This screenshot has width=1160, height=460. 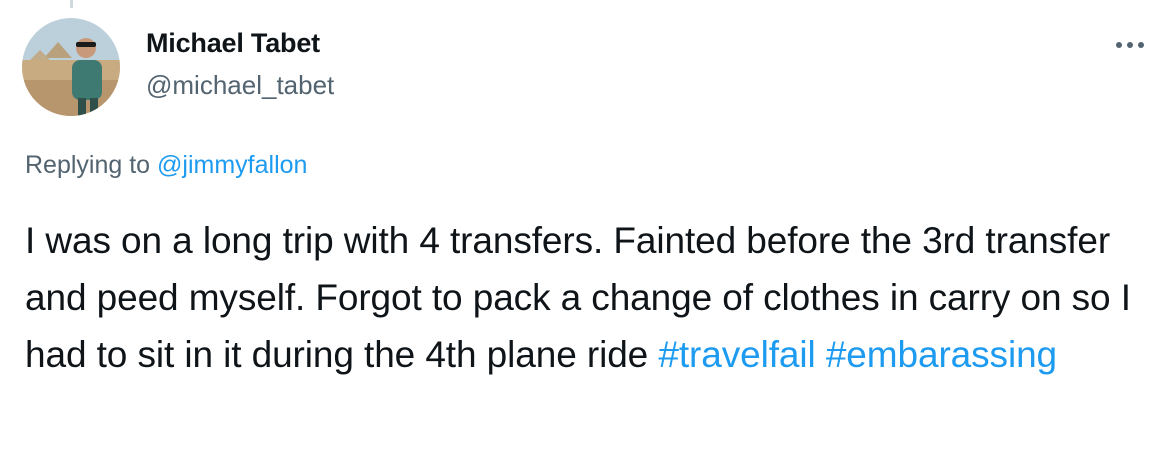 What do you see at coordinates (240, 85) in the screenshot?
I see `author-handle: @michael_tabet` at bounding box center [240, 85].